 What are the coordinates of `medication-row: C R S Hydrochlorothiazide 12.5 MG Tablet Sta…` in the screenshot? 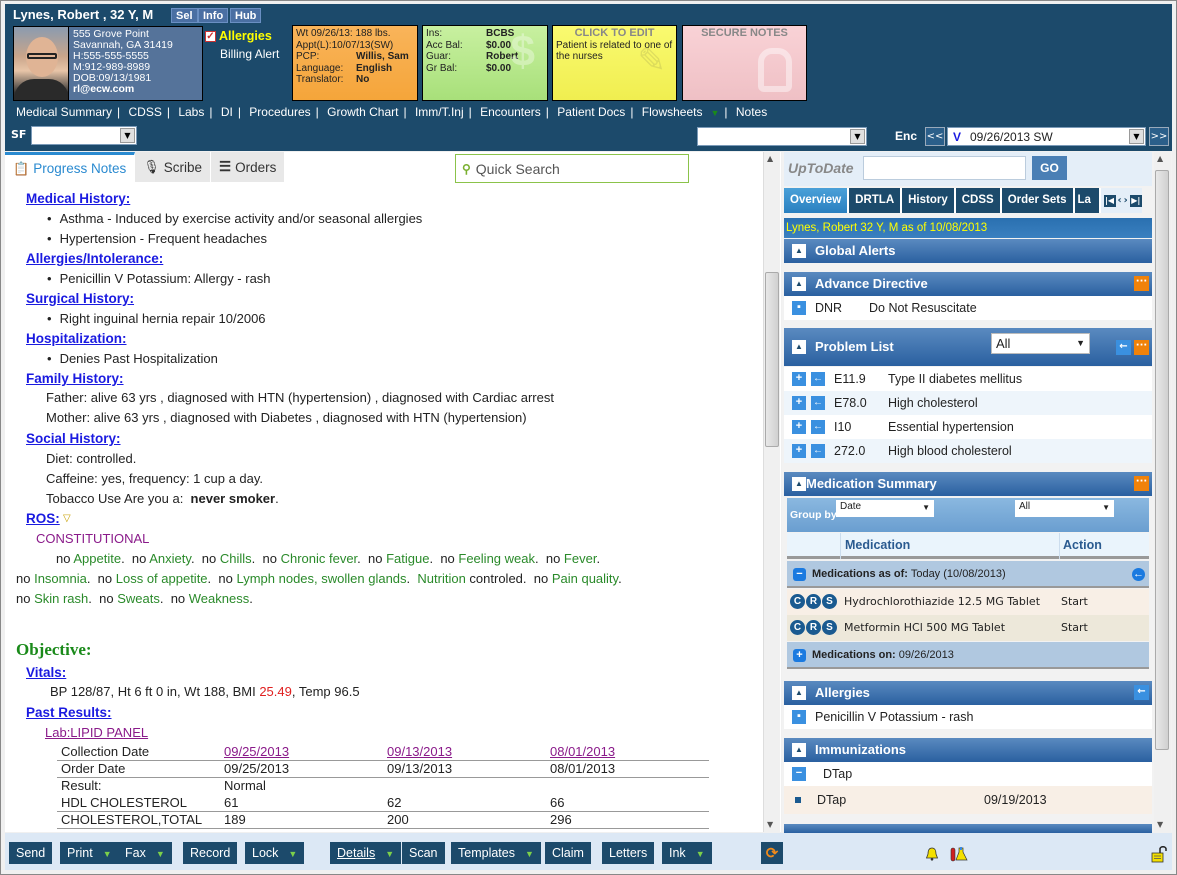 It's located at (968, 602).